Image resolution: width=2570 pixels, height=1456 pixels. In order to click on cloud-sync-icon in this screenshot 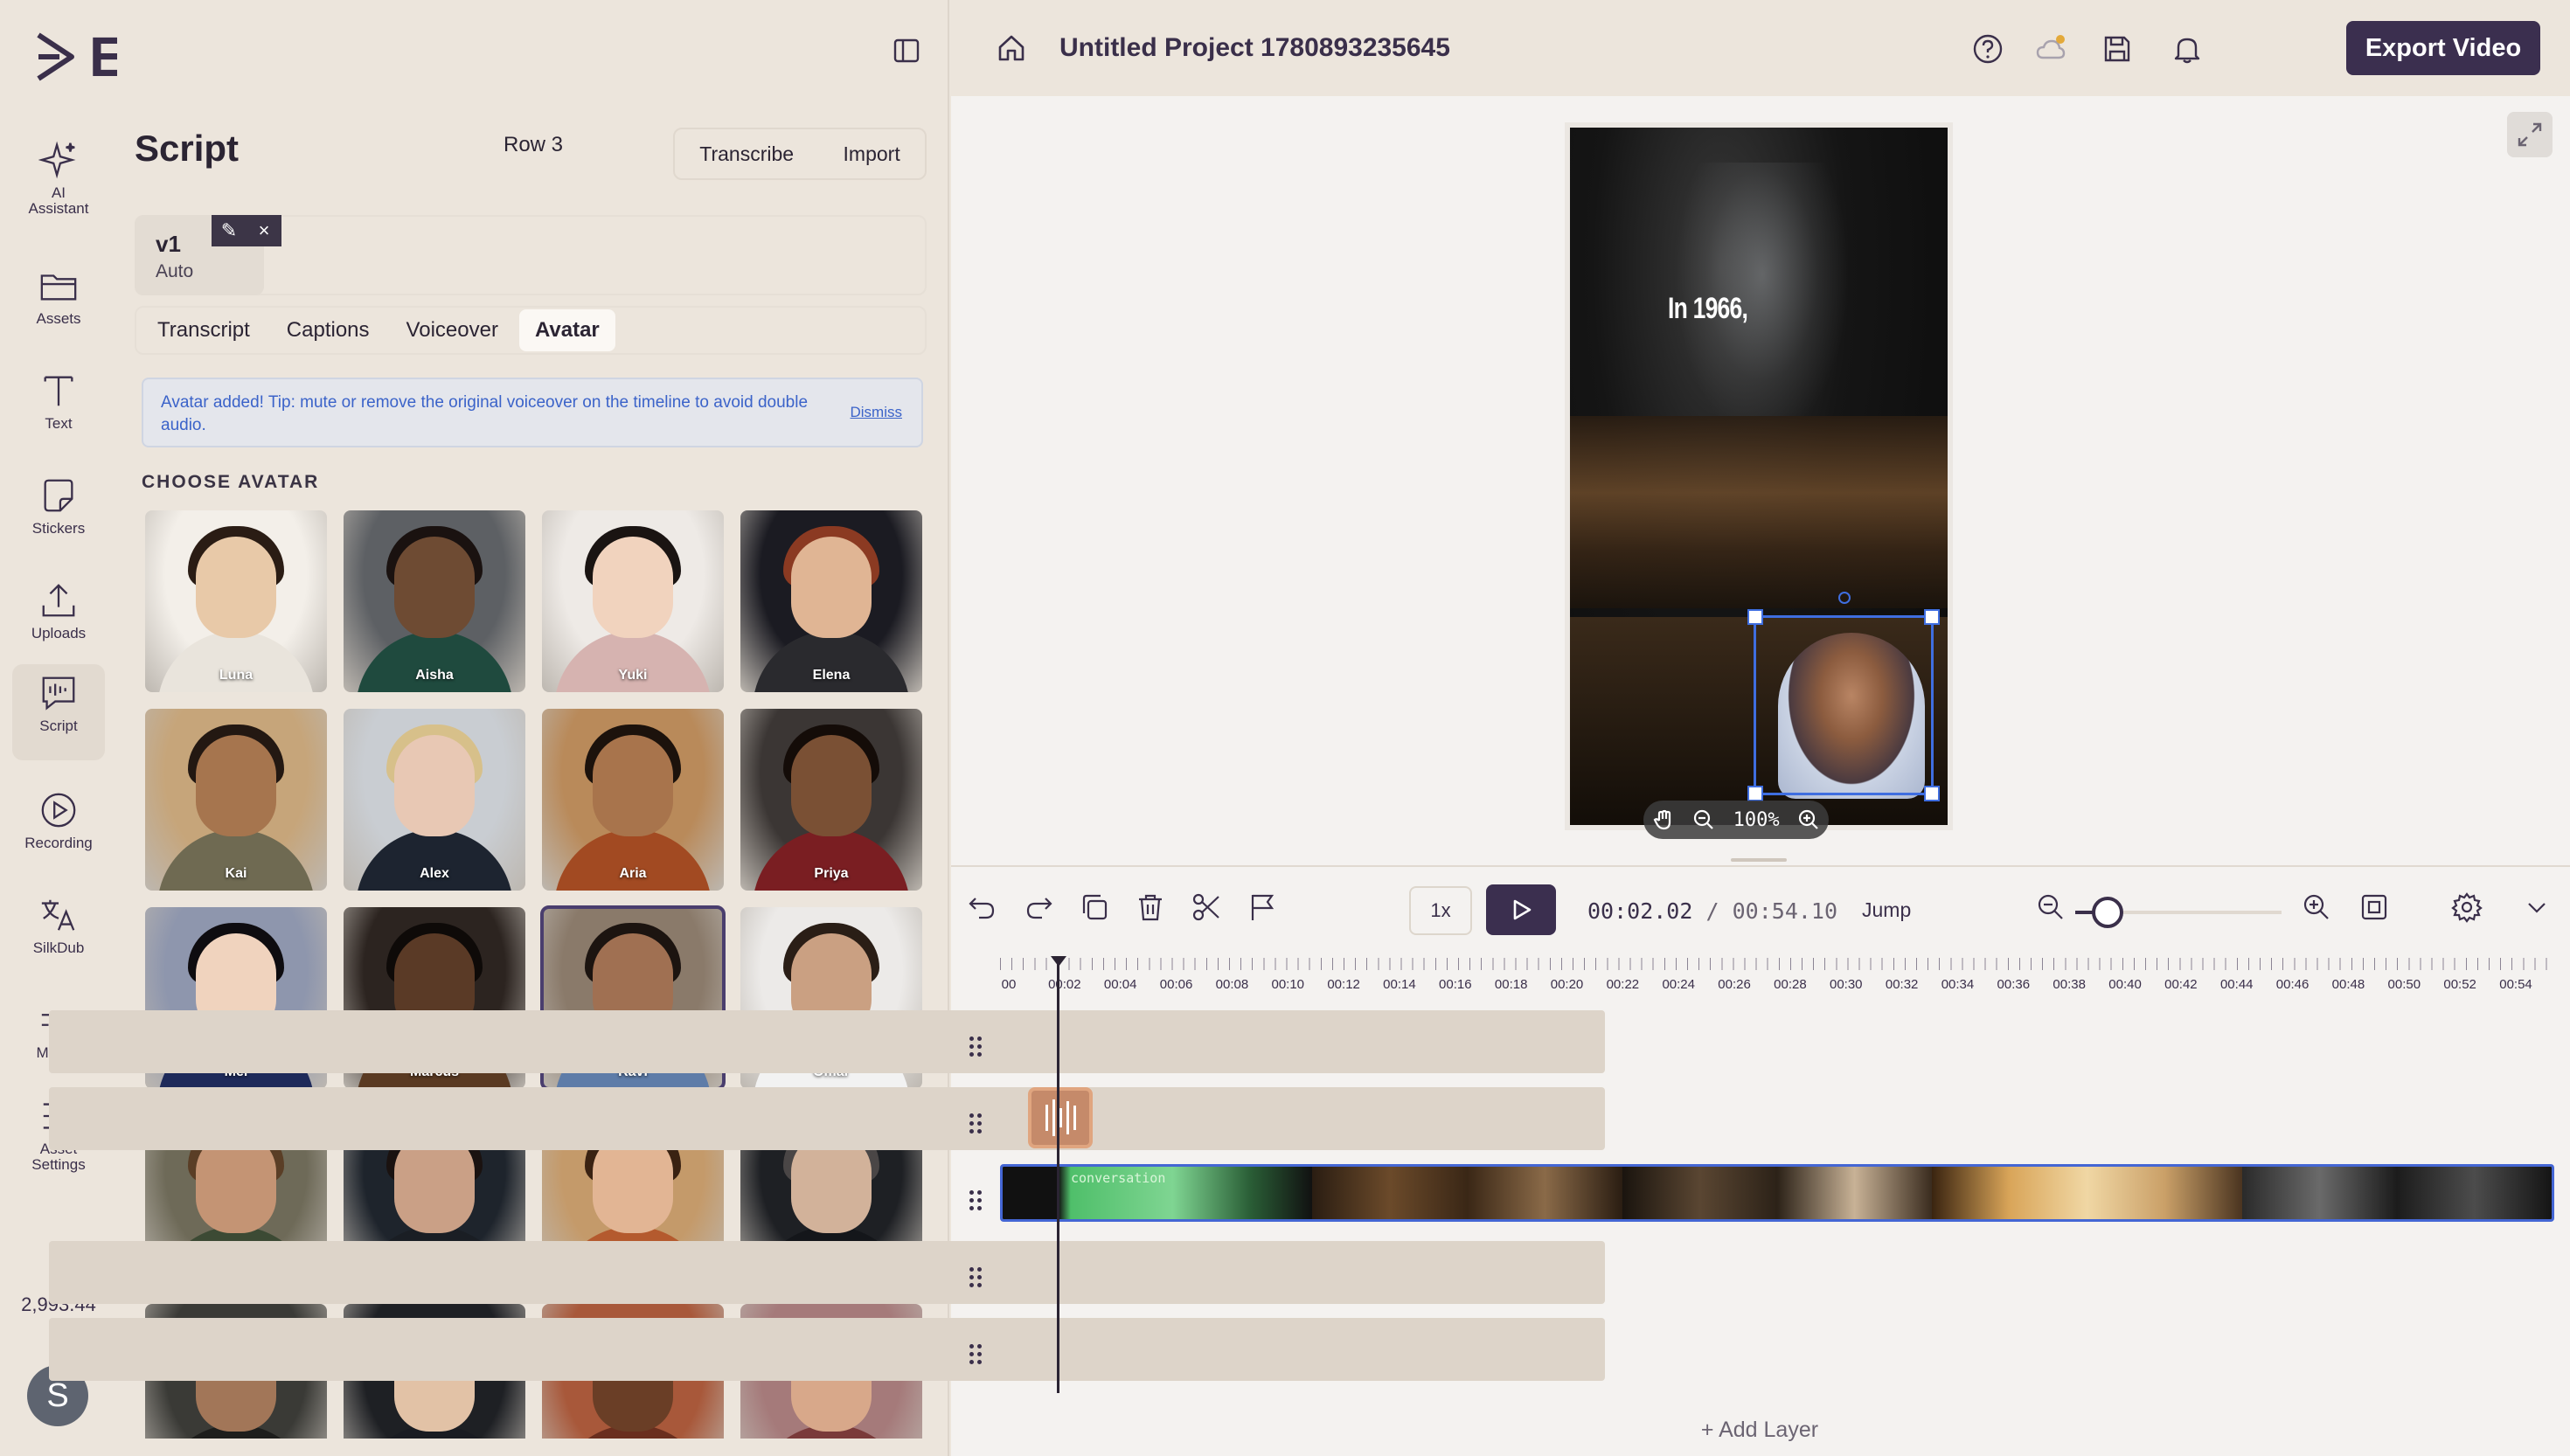, I will do `click(2050, 49)`.